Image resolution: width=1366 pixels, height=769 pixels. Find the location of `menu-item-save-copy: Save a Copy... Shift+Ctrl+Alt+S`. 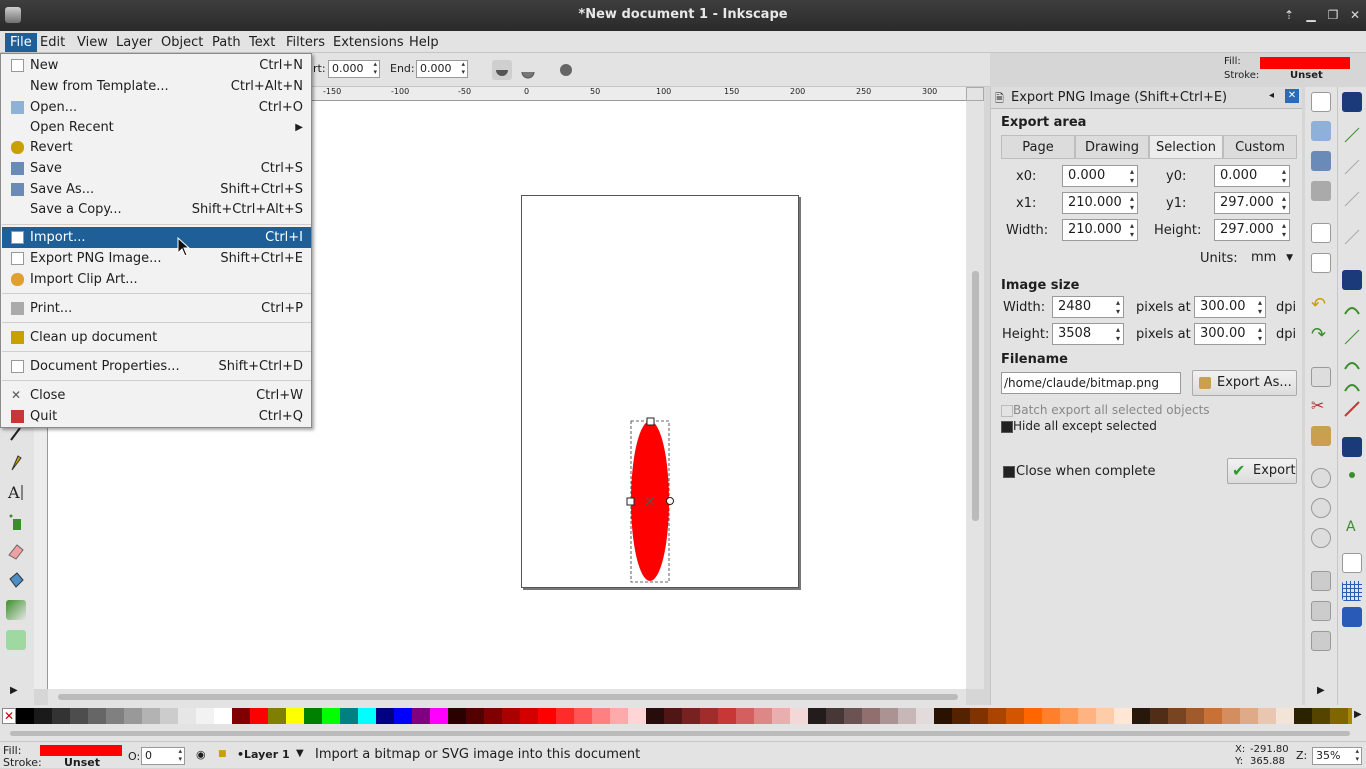

menu-item-save-copy: Save a Copy... Shift+Ctrl+Alt+S is located at coordinates (156, 209).